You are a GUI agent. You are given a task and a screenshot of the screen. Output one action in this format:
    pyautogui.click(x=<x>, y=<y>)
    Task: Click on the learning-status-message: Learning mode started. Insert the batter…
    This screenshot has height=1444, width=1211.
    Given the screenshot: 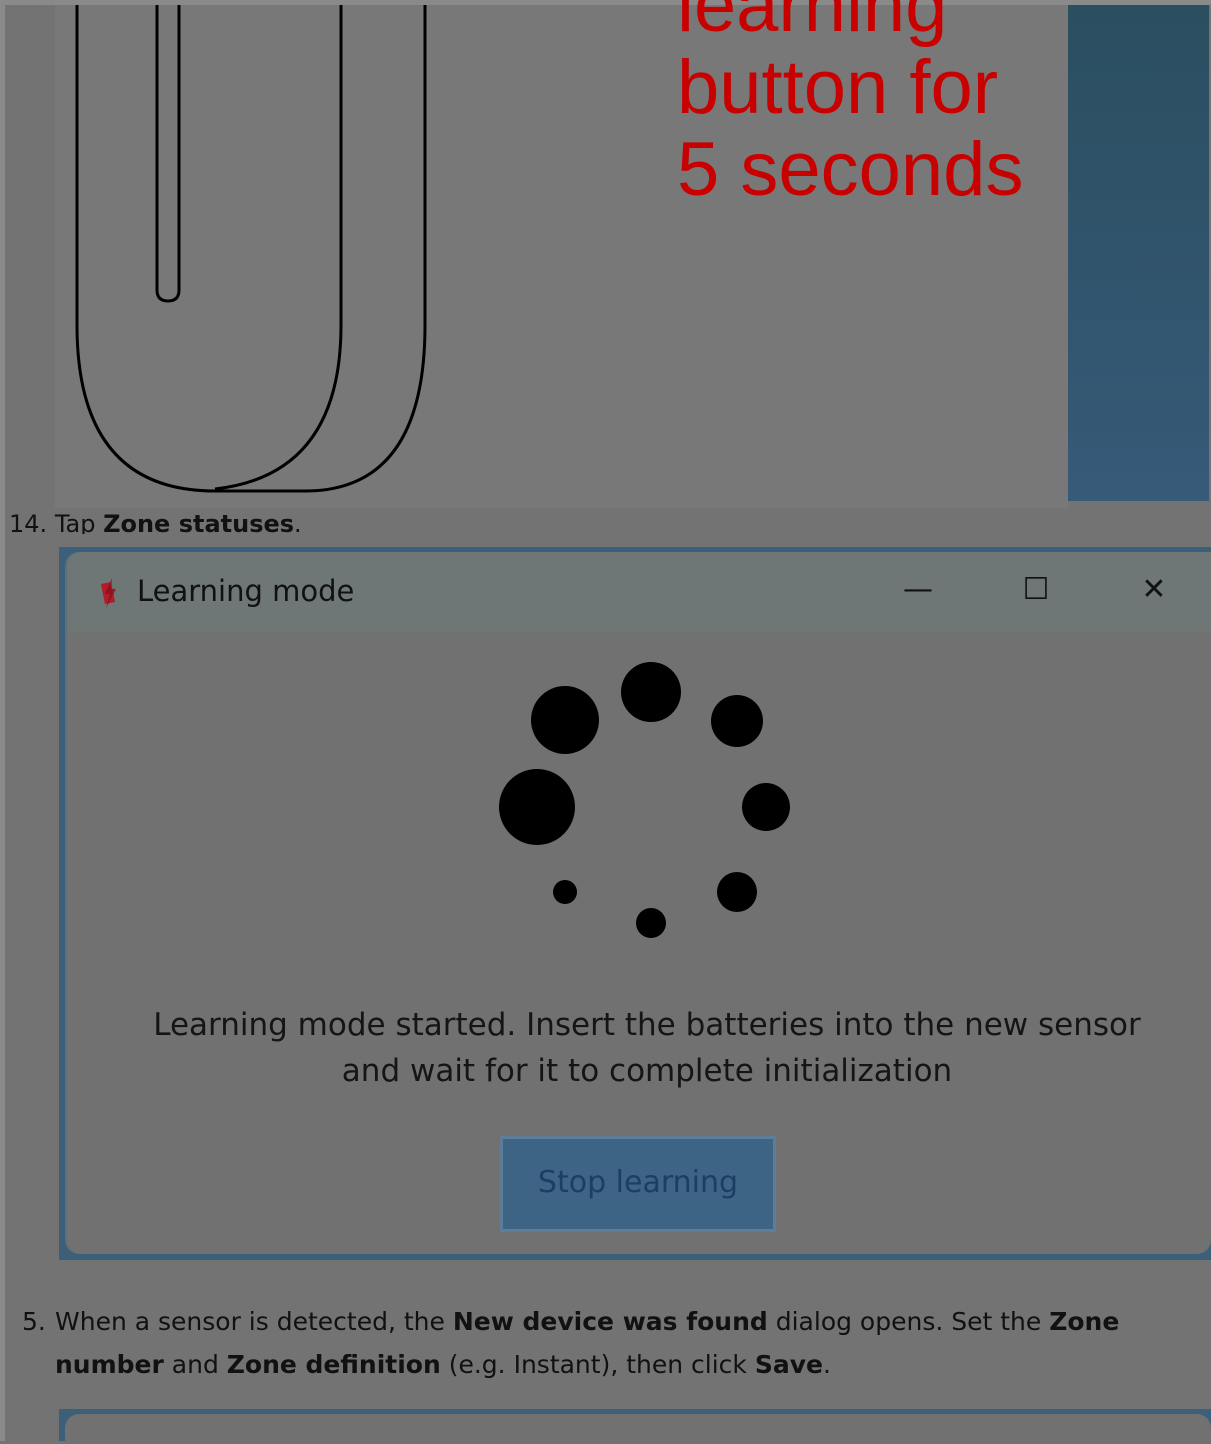 What is the action you would take?
    pyautogui.click(x=647, y=1048)
    